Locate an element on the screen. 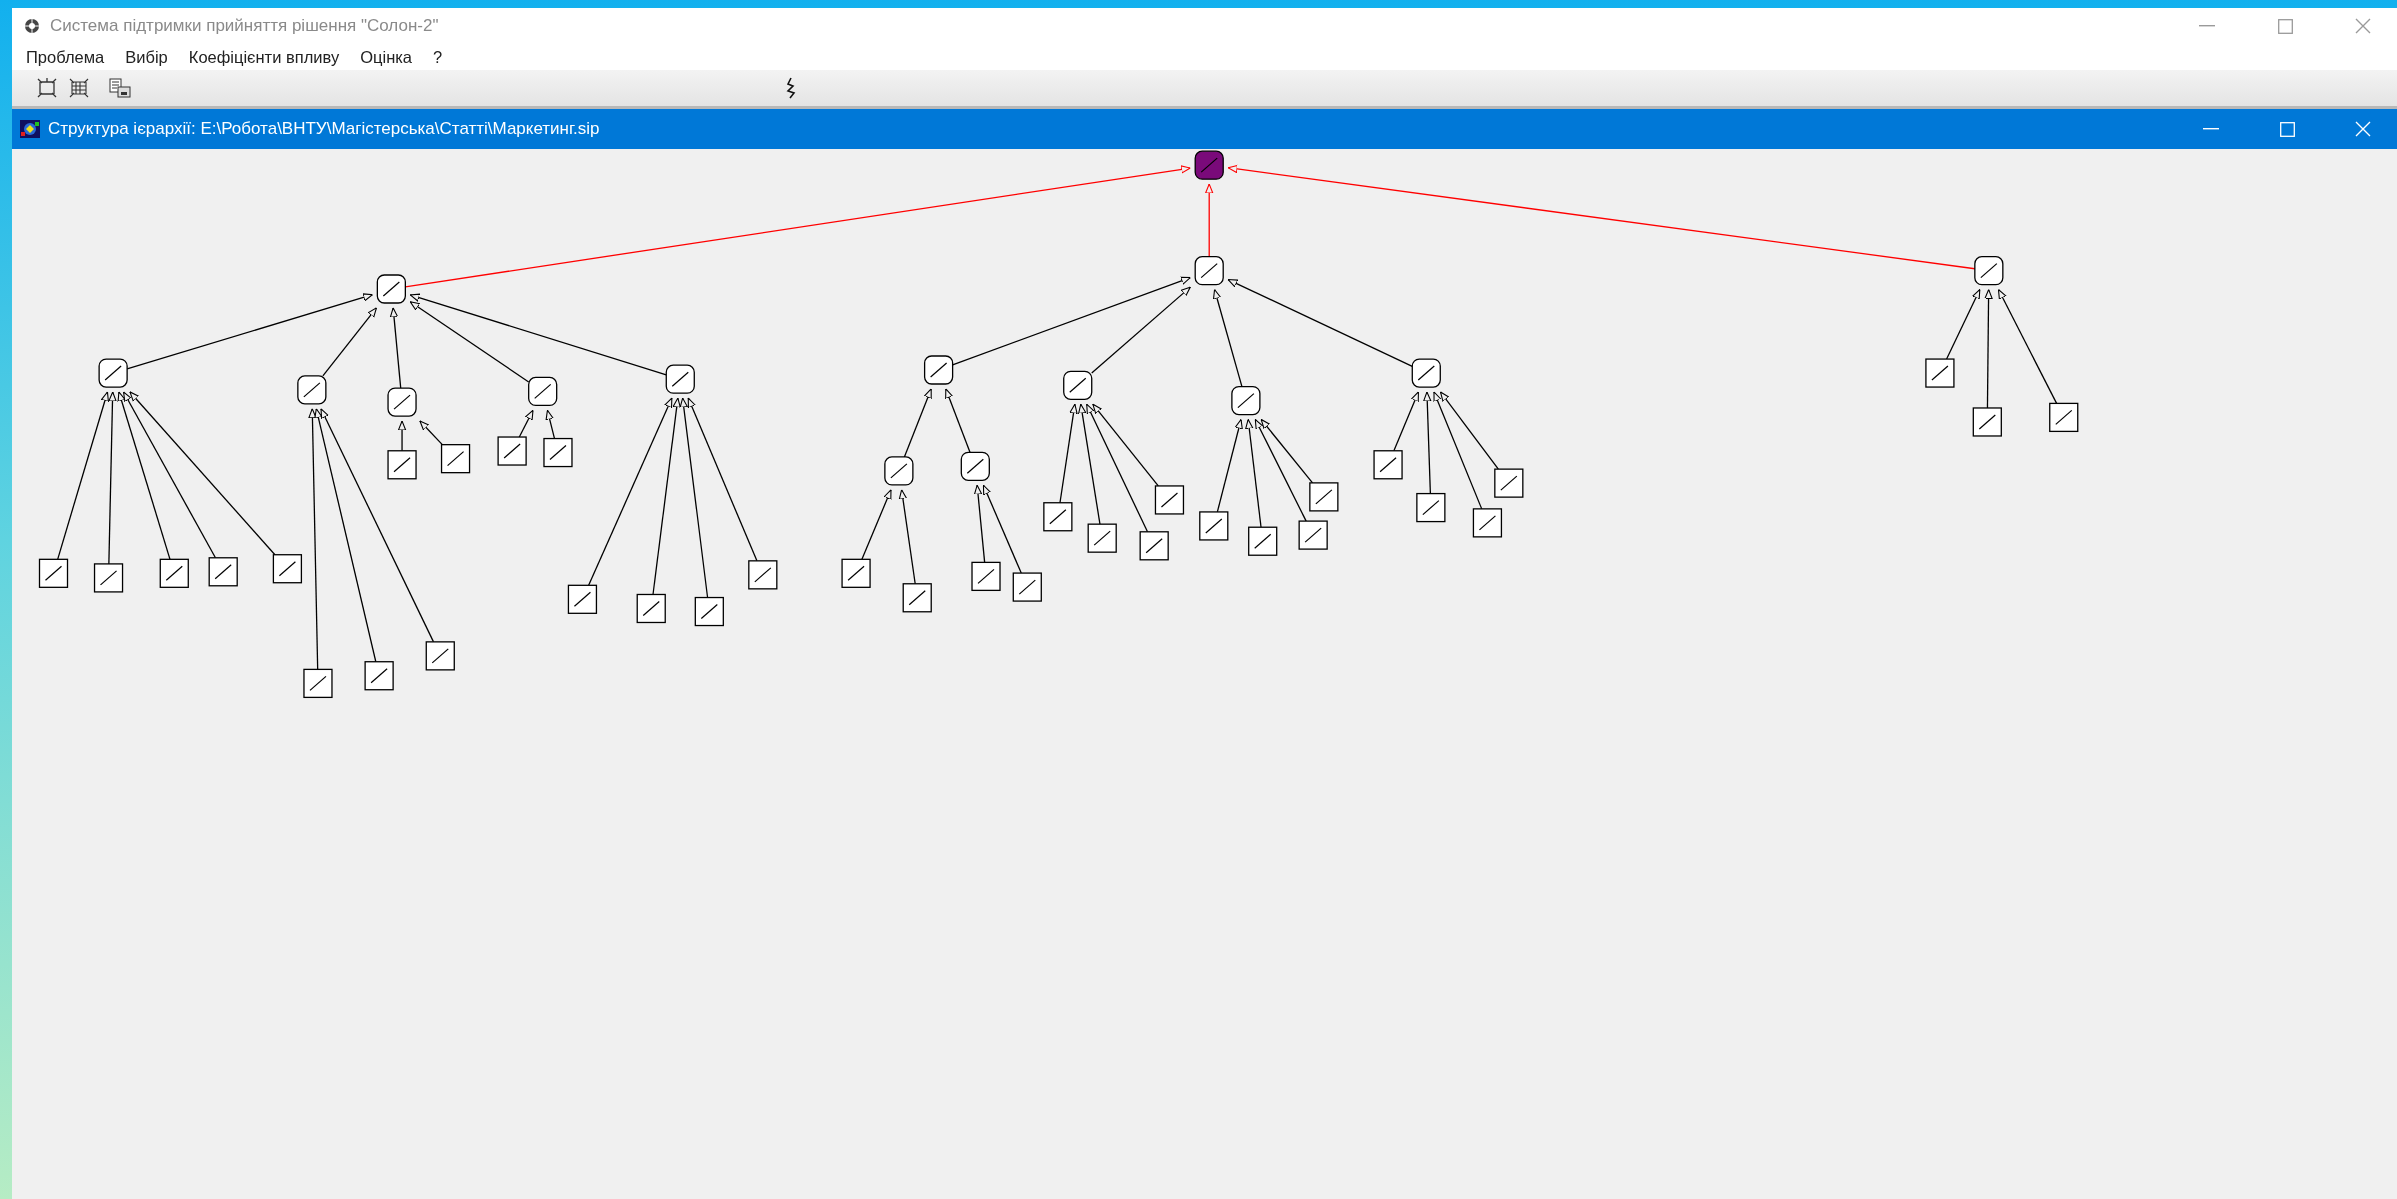 This screenshot has height=1199, width=2397. menu-item: Проблема is located at coordinates (65, 57).